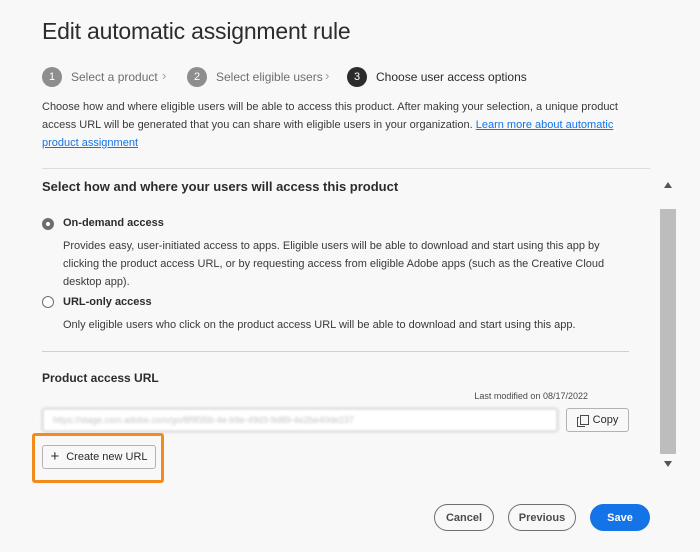  I want to click on url-only-label: URL-only access, so click(107, 302).